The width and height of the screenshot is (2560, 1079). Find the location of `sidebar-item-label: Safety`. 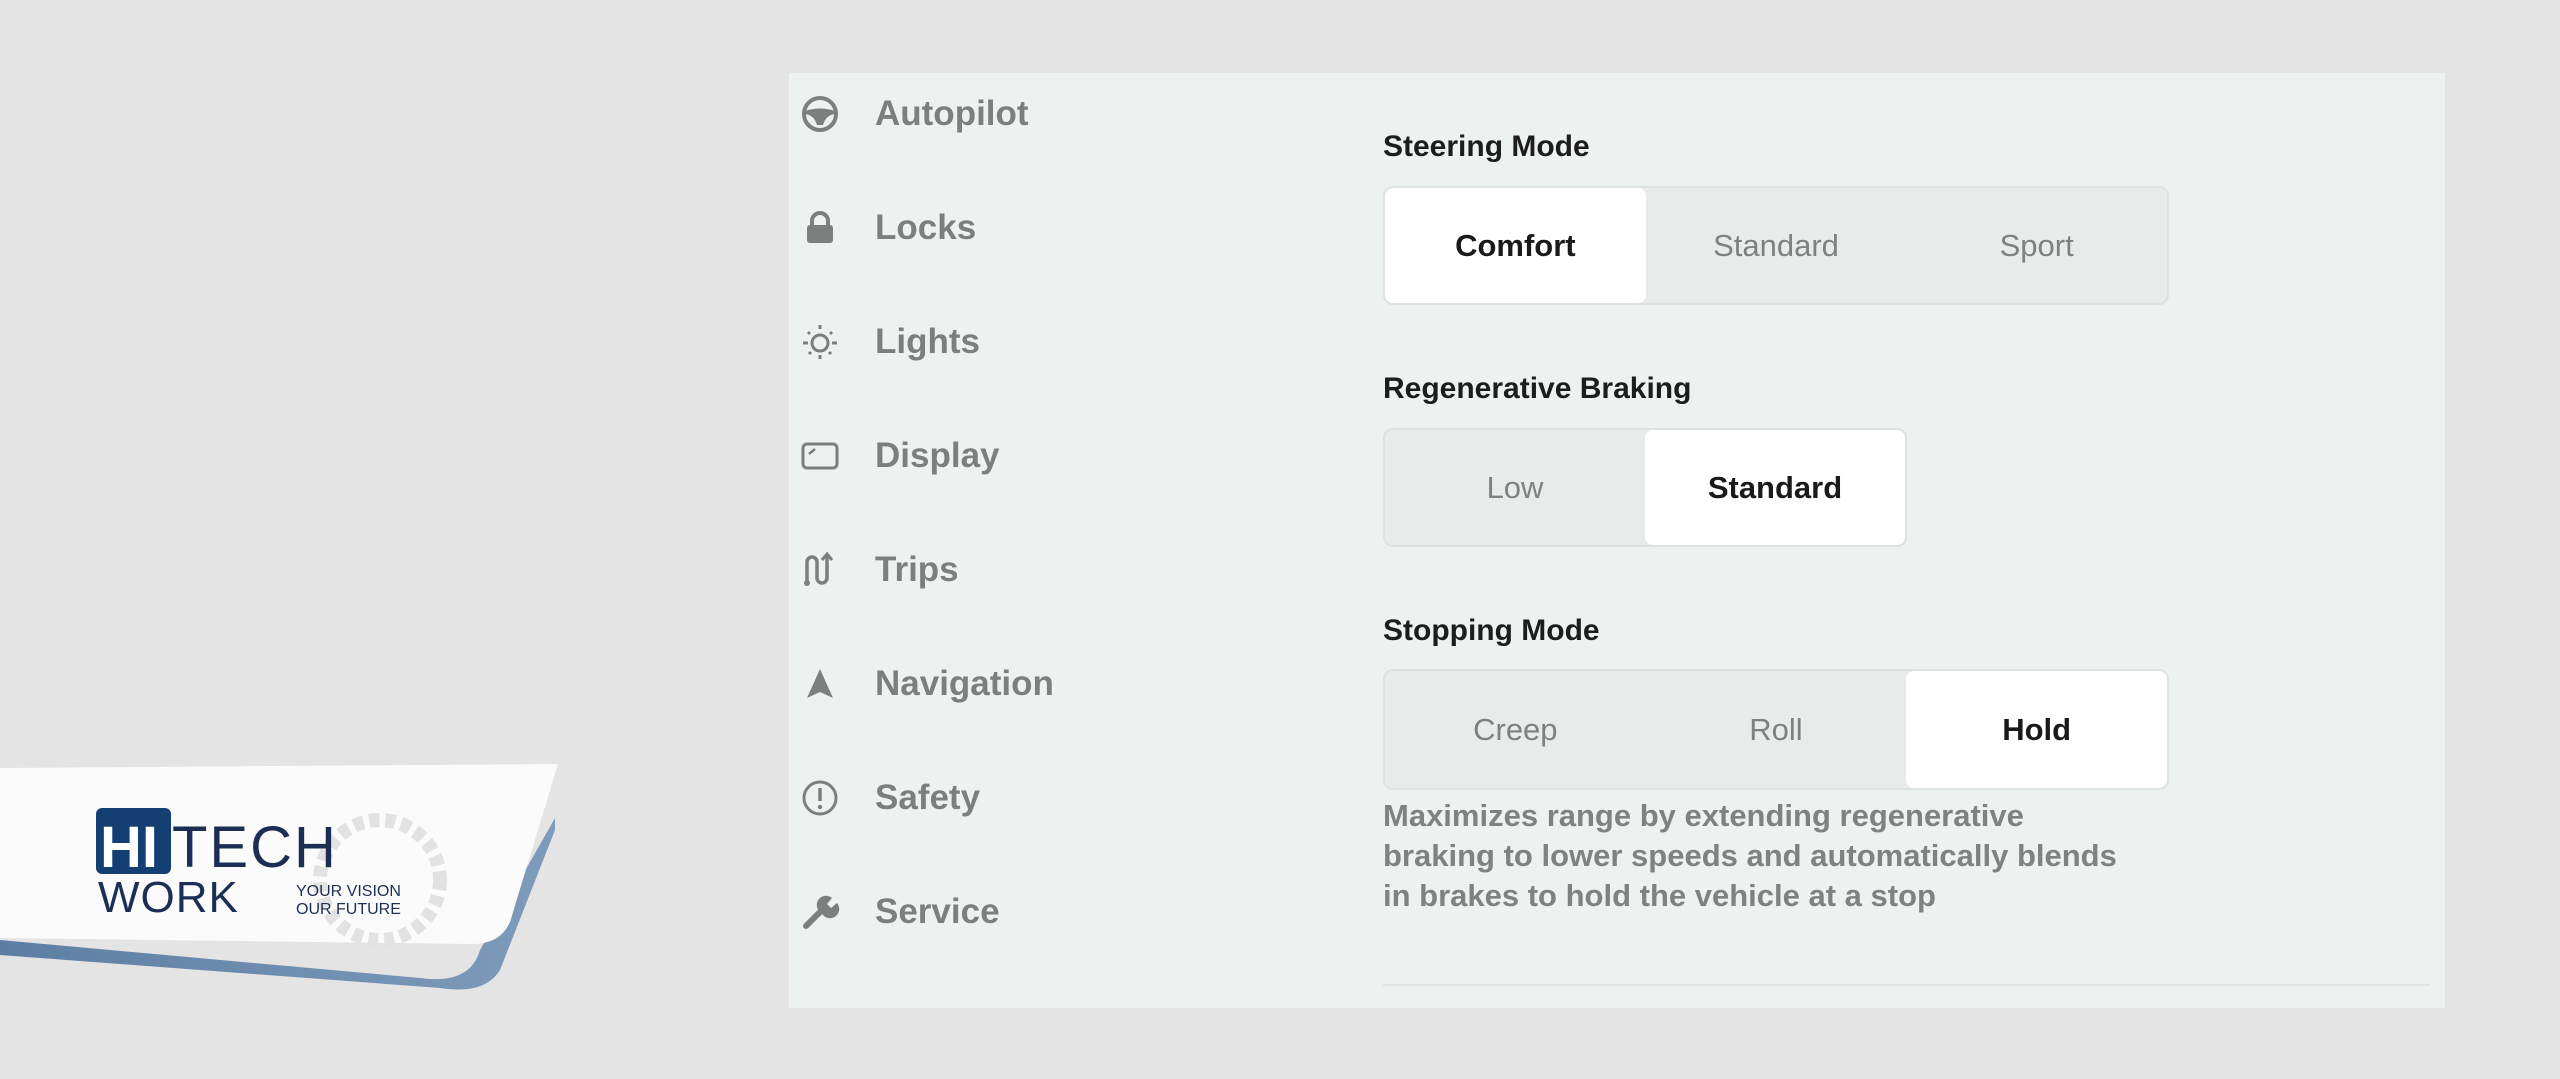

sidebar-item-label: Safety is located at coordinates (928, 797).